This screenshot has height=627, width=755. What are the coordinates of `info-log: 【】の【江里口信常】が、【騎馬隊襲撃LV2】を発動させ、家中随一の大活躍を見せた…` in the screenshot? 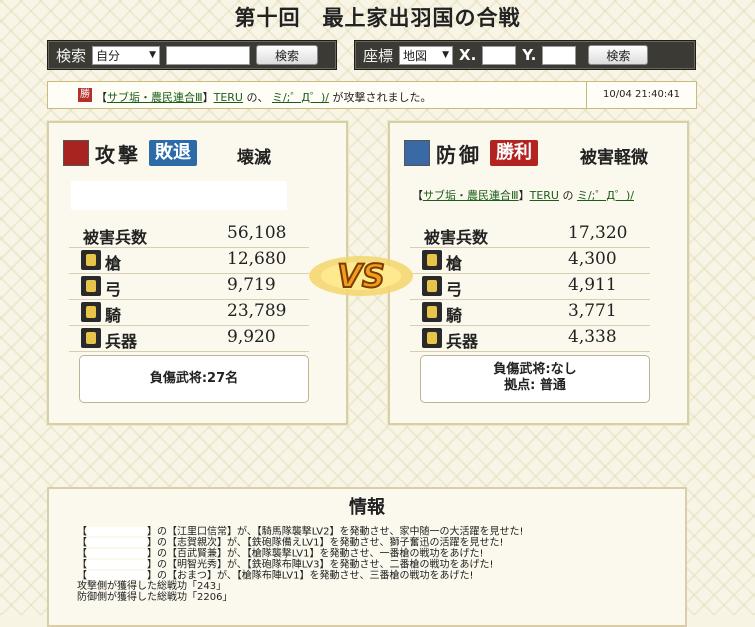 It's located at (300, 565).